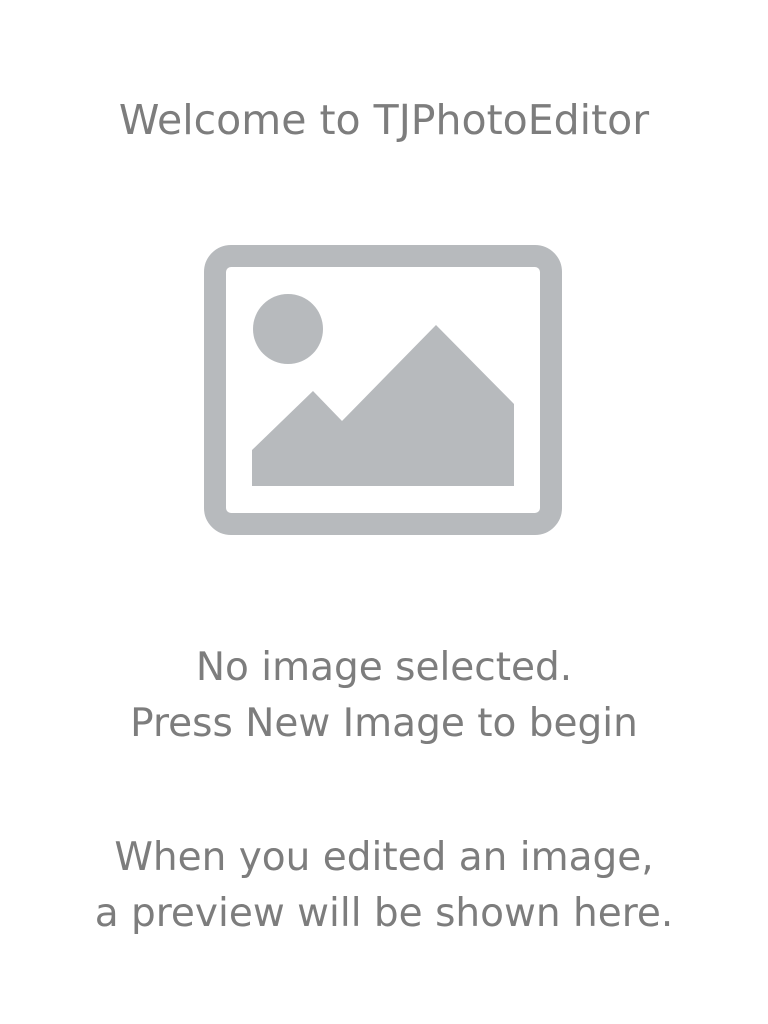 The image size is (768, 1024). Describe the element at coordinates (384, 667) in the screenshot. I see `no-image-line: No image selected.` at that location.